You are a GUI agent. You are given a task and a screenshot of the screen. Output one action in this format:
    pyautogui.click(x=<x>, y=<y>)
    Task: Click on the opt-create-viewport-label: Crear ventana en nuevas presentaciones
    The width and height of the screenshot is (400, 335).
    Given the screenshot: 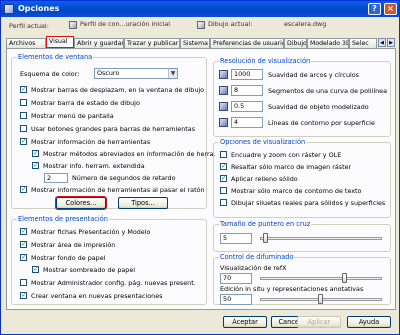 What is the action you would take?
    pyautogui.click(x=97, y=296)
    